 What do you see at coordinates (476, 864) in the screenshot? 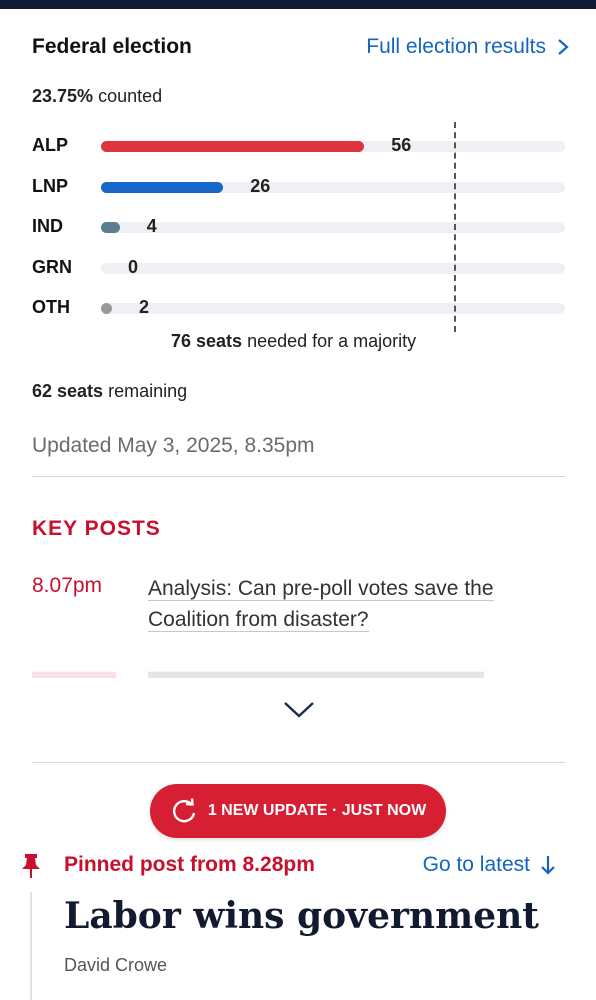
I see `go-to-latest-label: Go to latest` at bounding box center [476, 864].